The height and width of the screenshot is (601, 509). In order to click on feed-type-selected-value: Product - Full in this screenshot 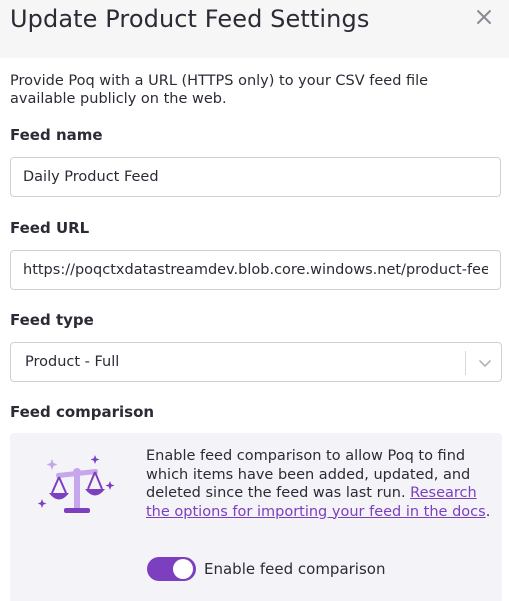, I will do `click(72, 362)`.